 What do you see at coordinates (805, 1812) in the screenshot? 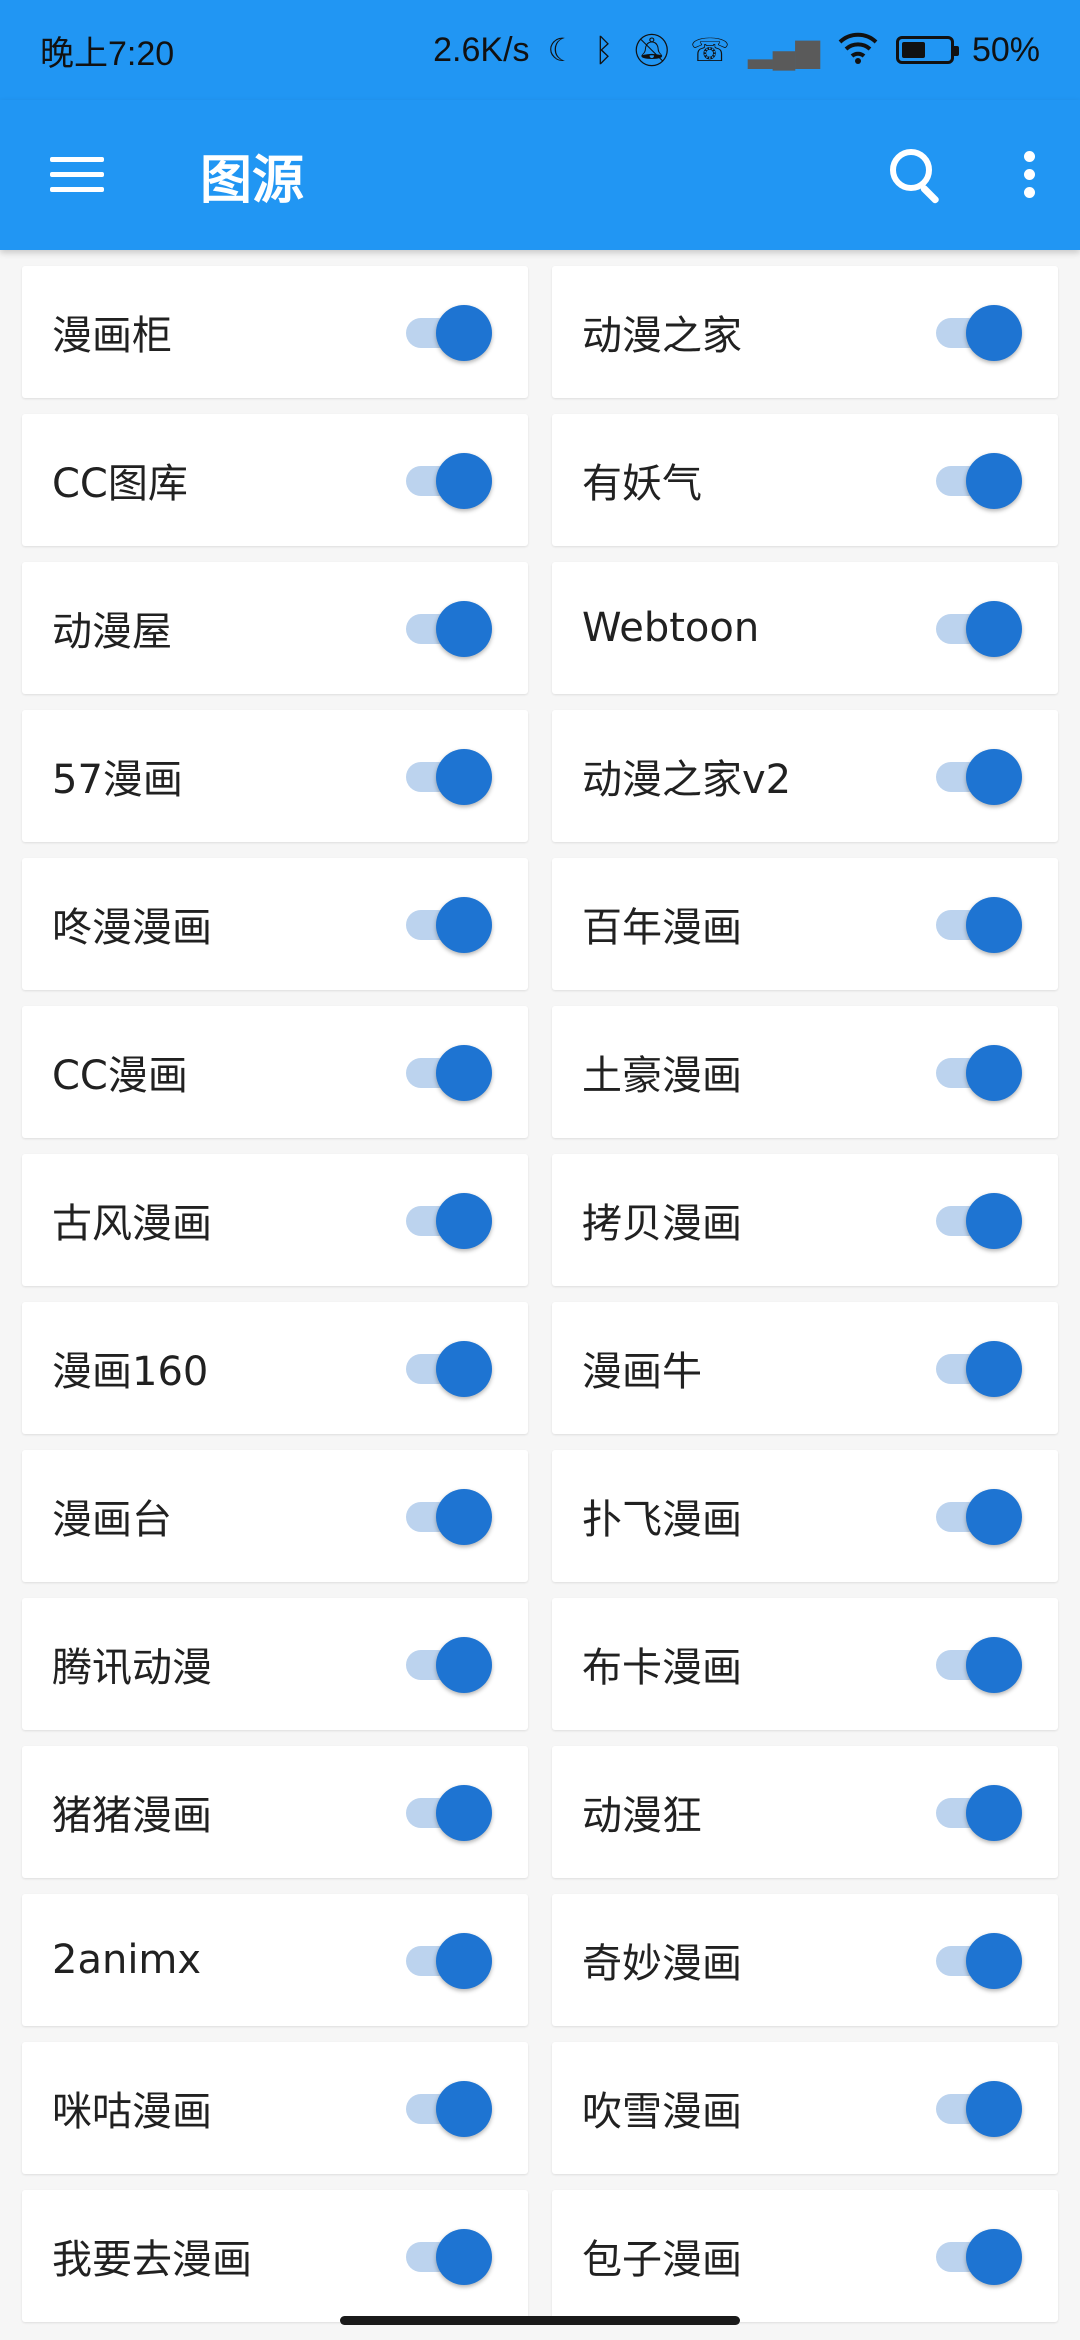
I see `source-card: 动漫狂` at bounding box center [805, 1812].